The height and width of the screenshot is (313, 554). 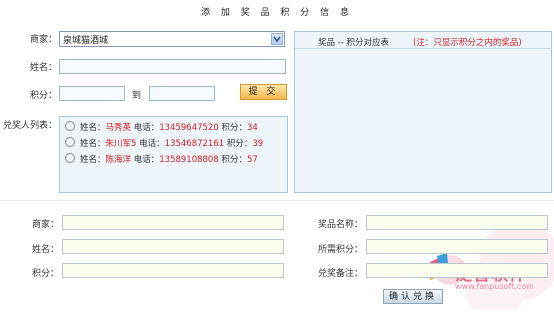 What do you see at coordinates (92, 93) in the screenshot?
I see `points-from-input` at bounding box center [92, 93].